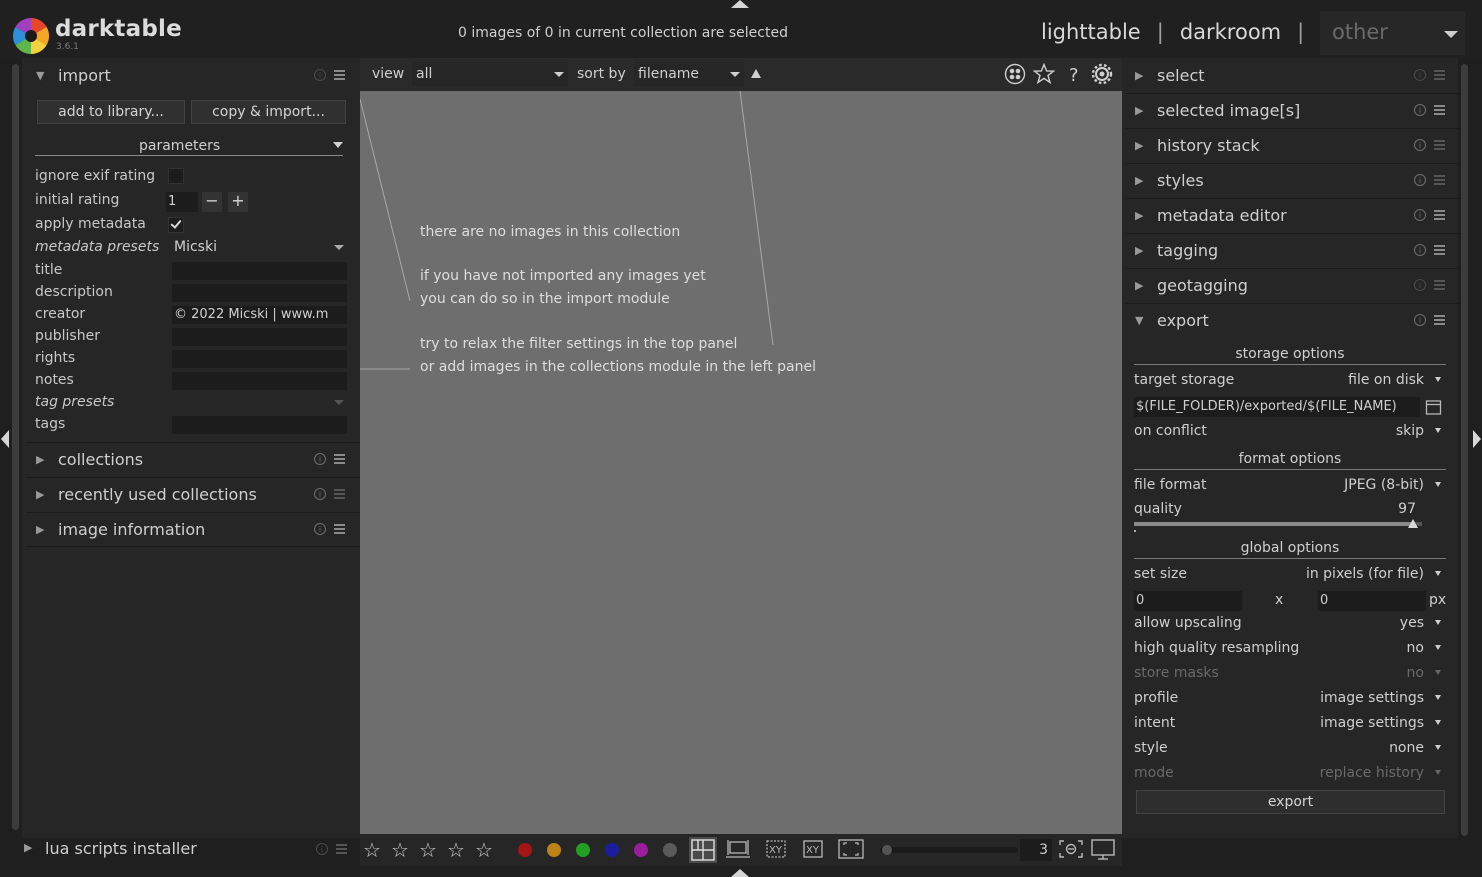  I want to click on export-button: export, so click(1290, 802).